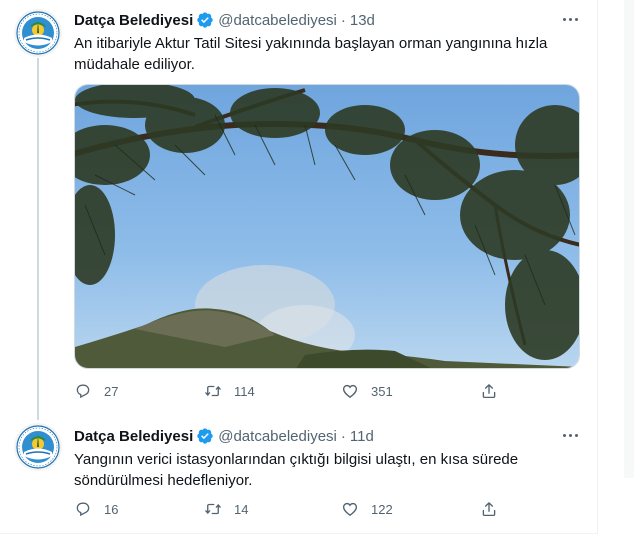 The image size is (634, 534). Describe the element at coordinates (111, 509) in the screenshot. I see `reply-count: 16` at that location.